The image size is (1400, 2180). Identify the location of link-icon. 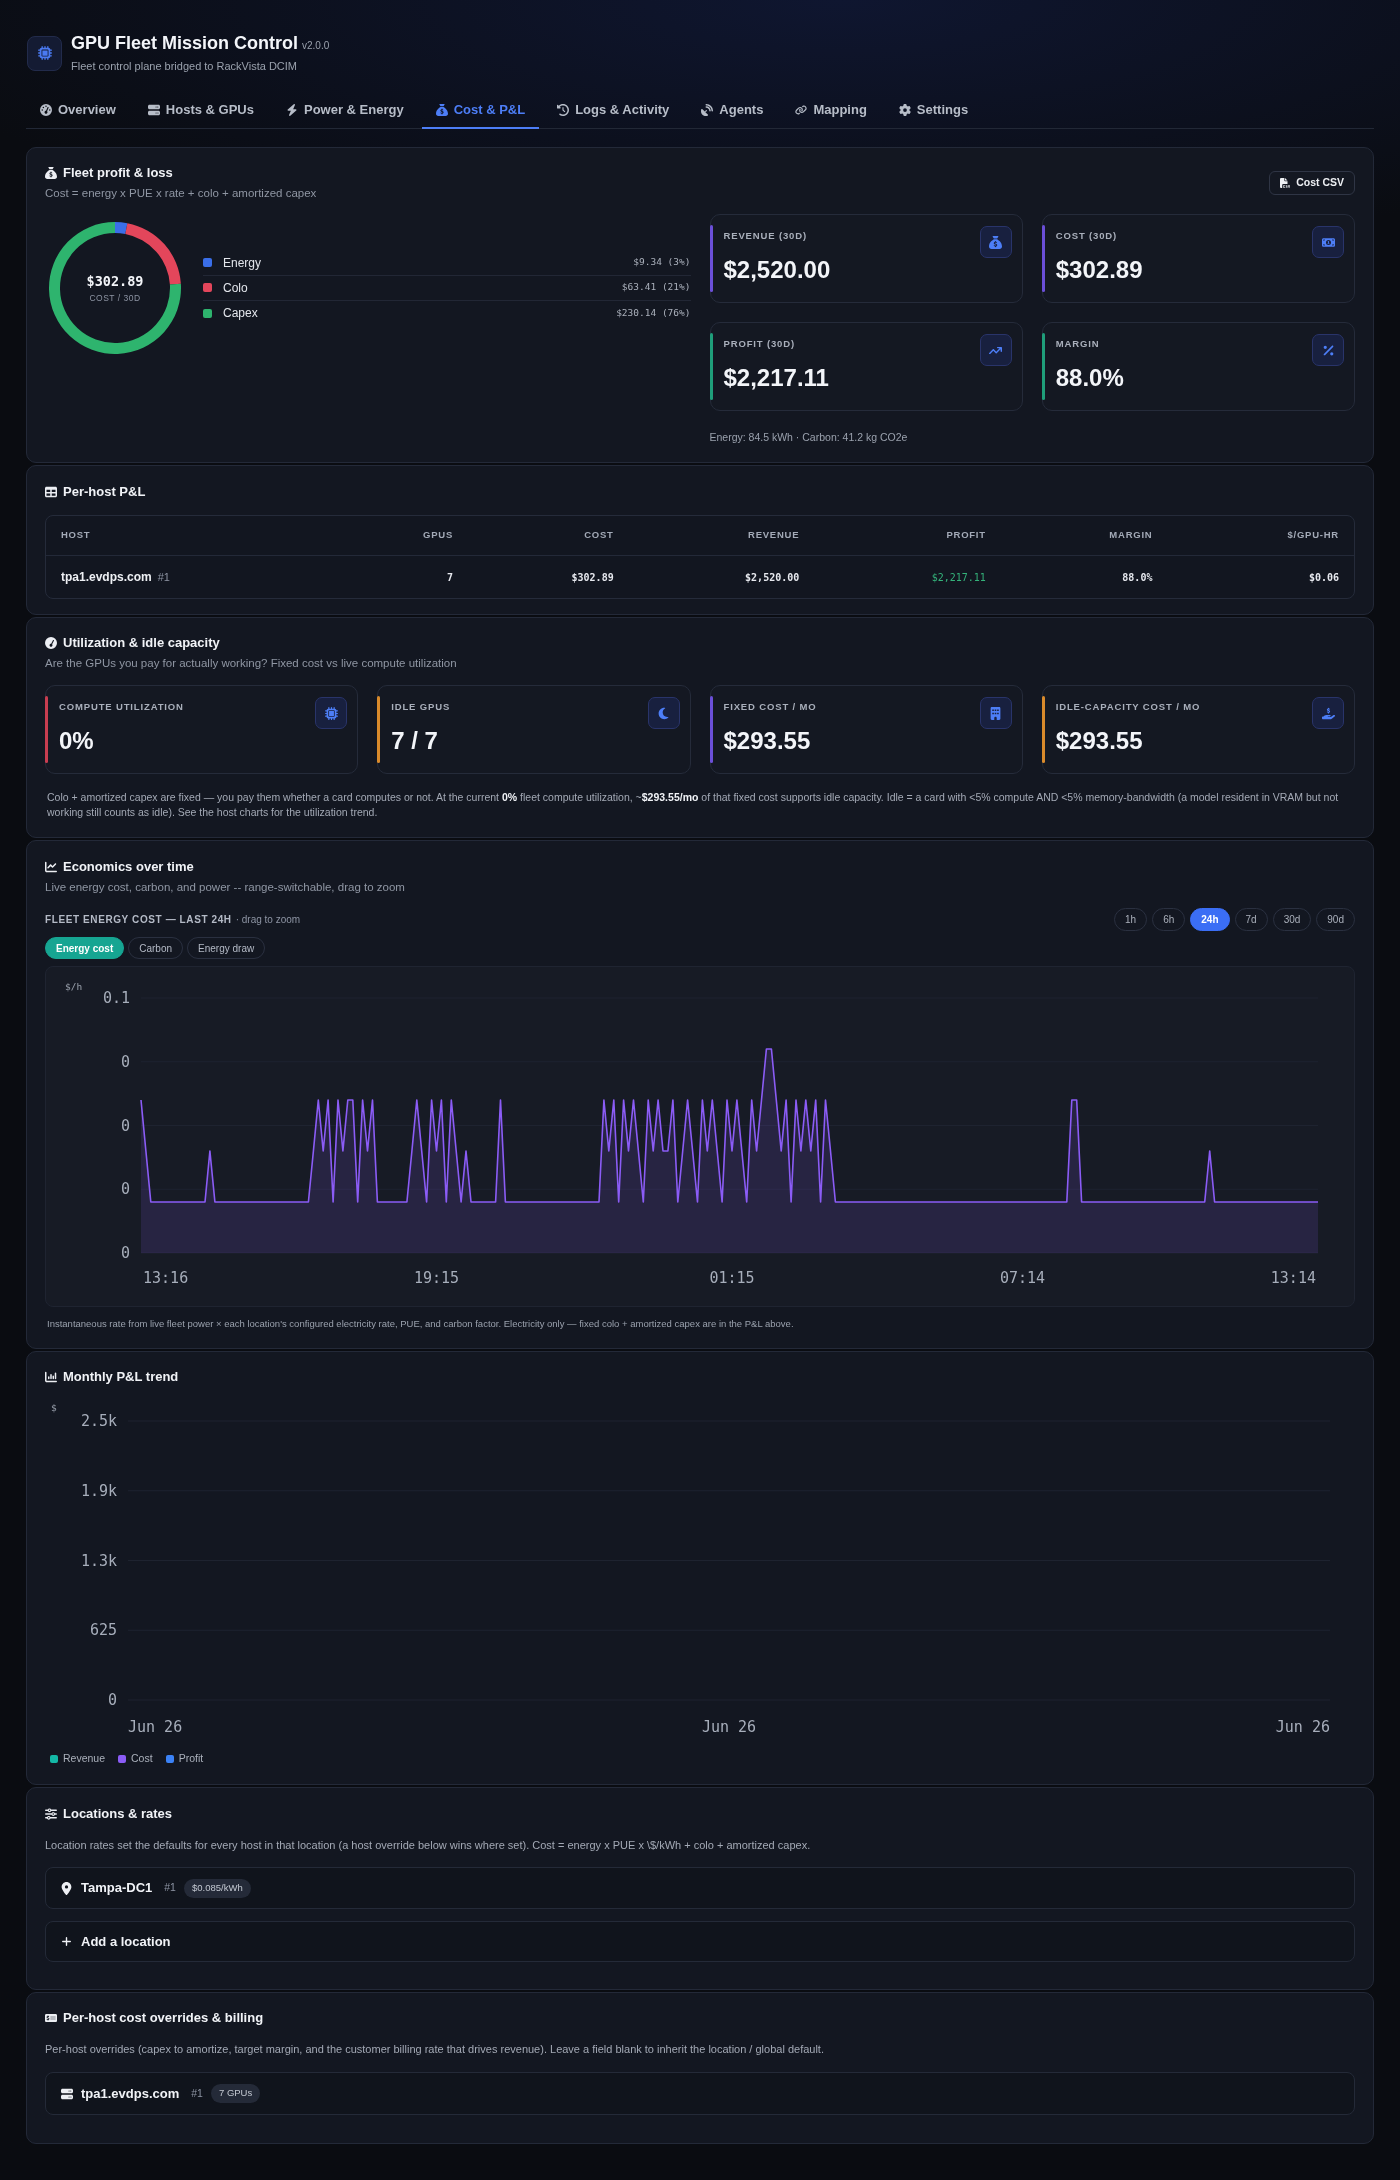
(801, 110).